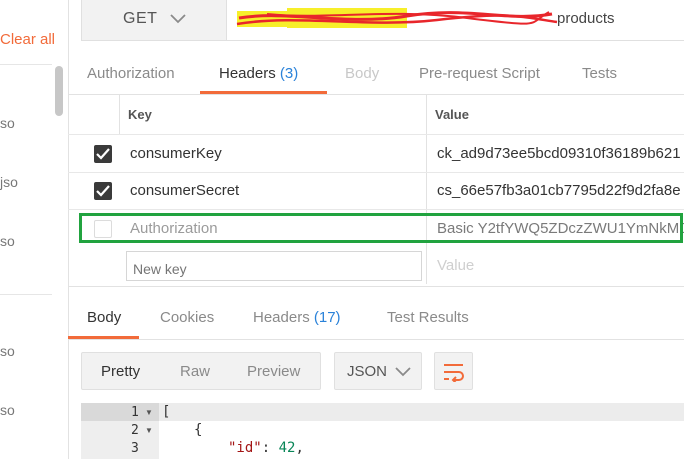  I want to click on tab-headers: Headers (3), so click(258, 73).